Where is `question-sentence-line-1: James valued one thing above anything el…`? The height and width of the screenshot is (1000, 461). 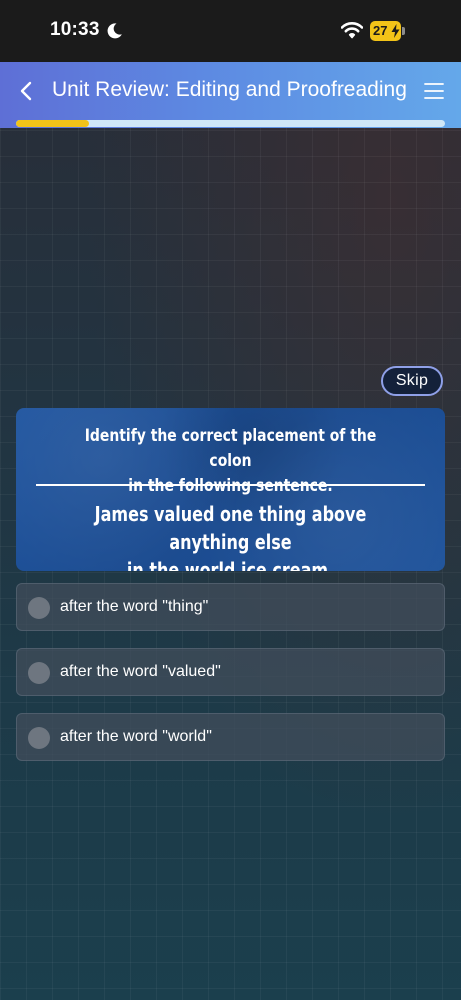
question-sentence-line-1: James valued one thing above anything el… is located at coordinates (230, 528).